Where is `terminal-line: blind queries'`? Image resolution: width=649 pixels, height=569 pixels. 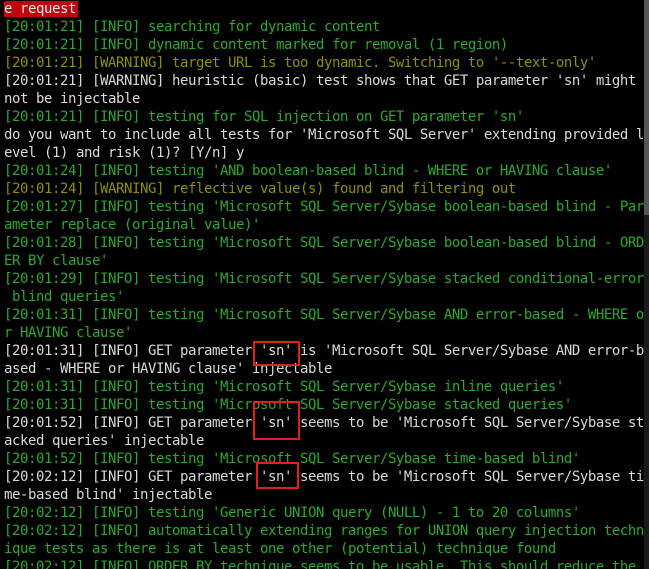
terminal-line: blind queries' is located at coordinates (64, 297).